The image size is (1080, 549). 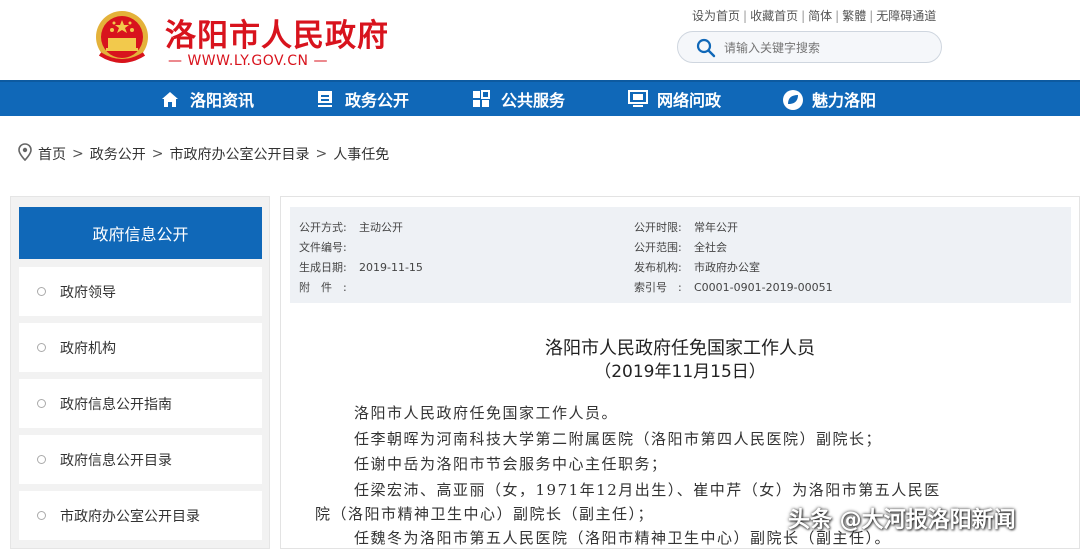 I want to click on meta-key: 公开方式:, so click(x=323, y=227).